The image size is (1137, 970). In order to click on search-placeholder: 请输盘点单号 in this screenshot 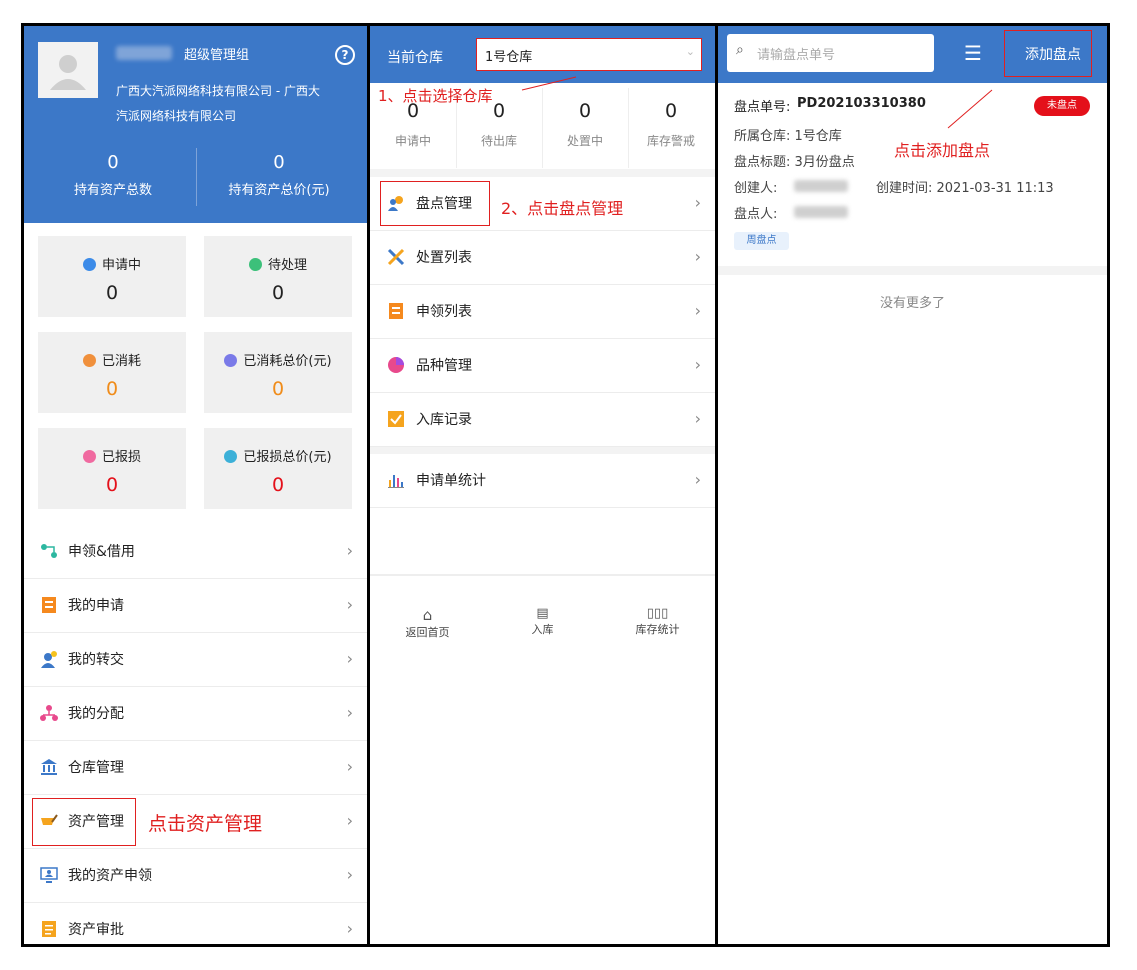, I will do `click(796, 55)`.